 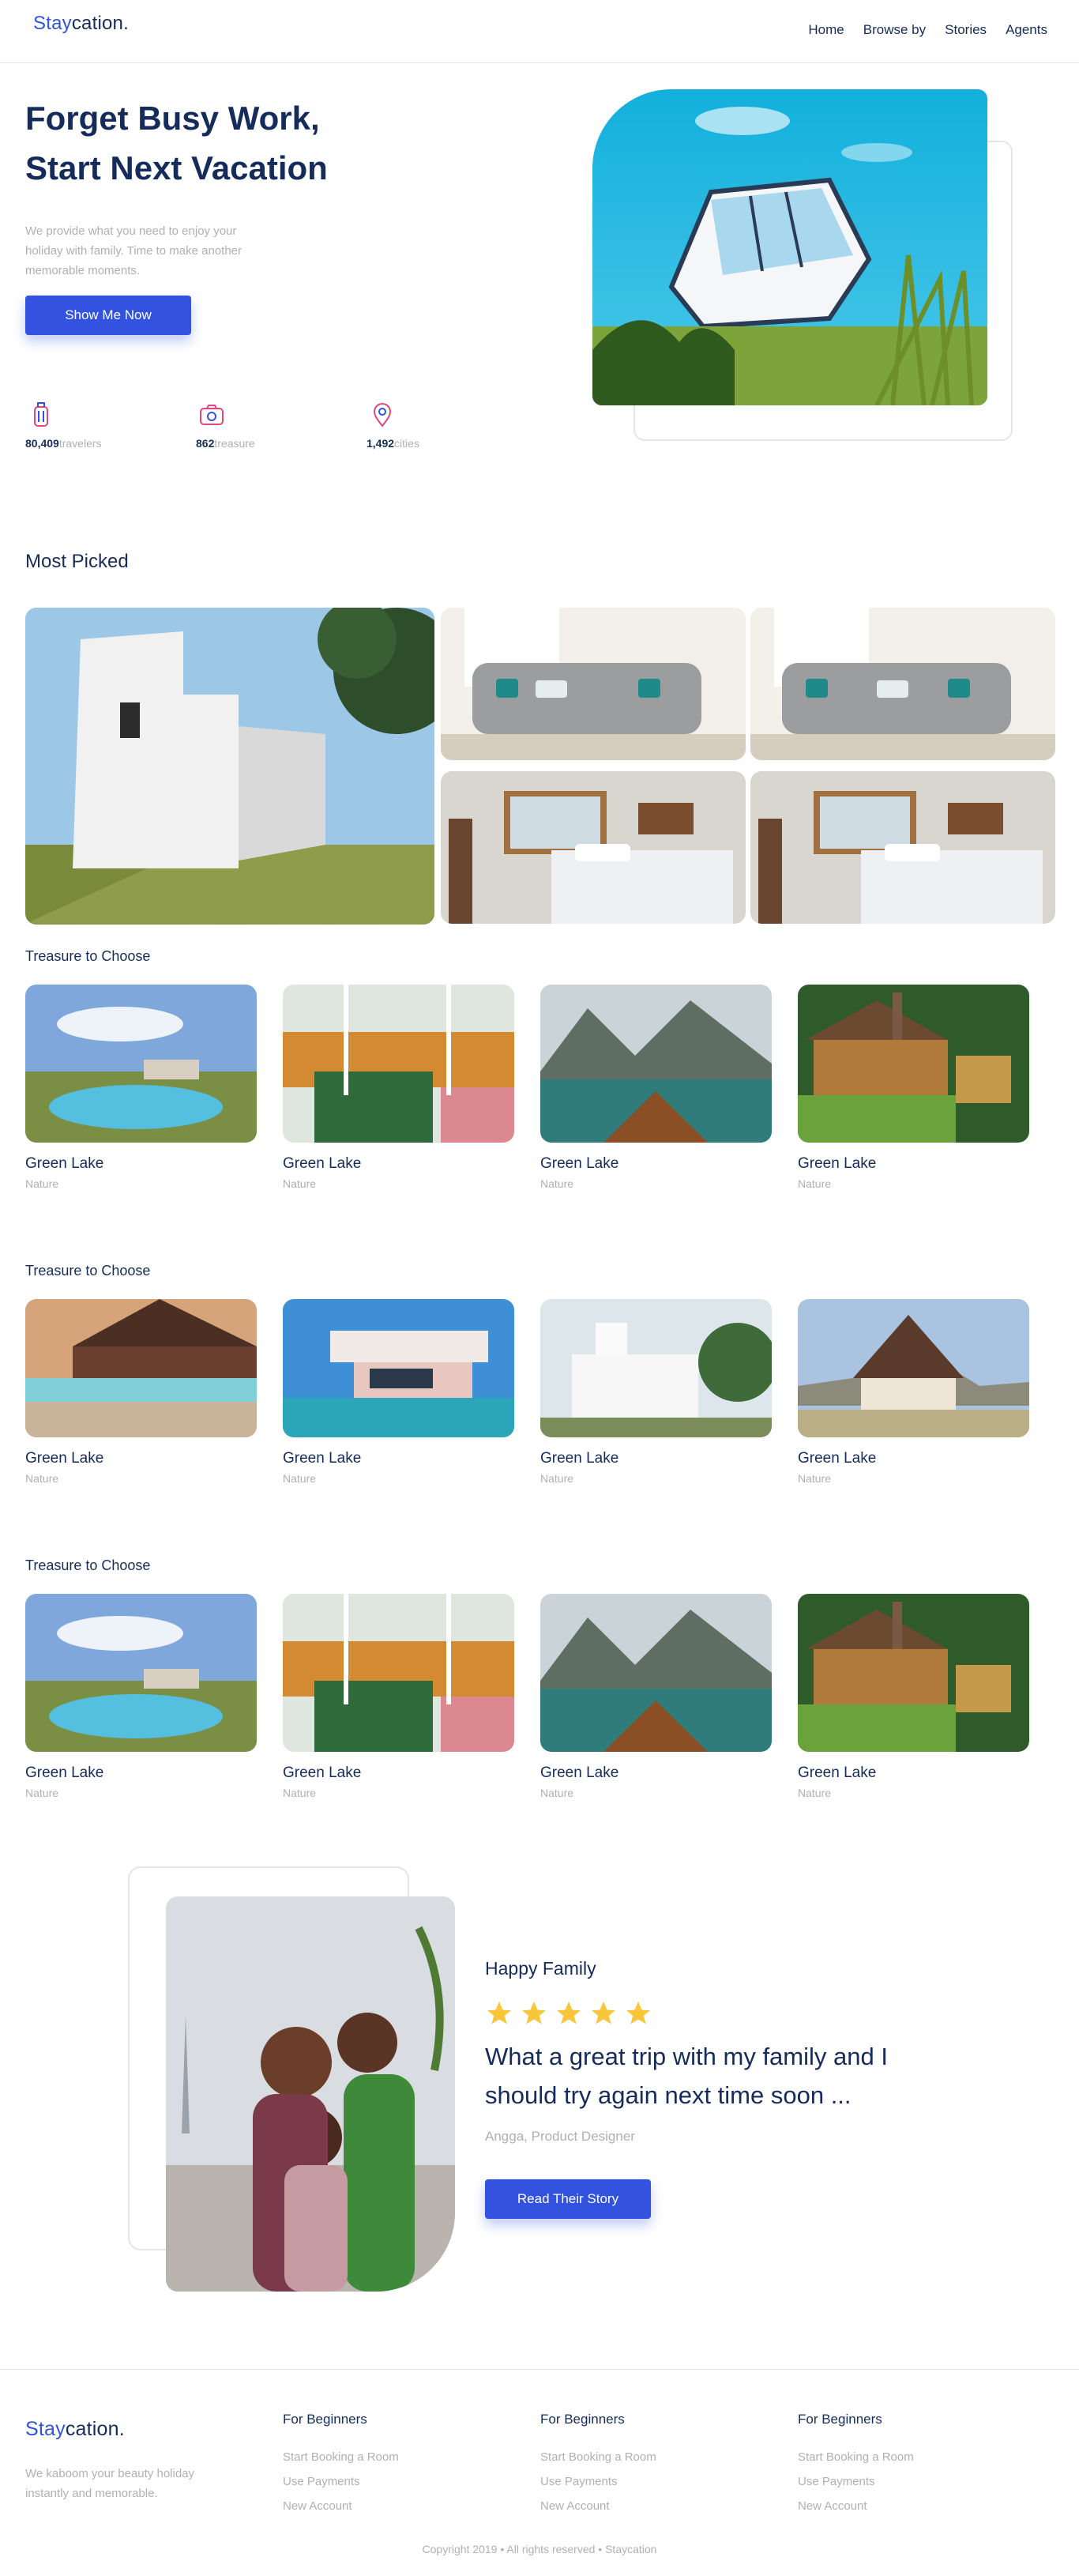 What do you see at coordinates (540, 1968) in the screenshot?
I see `testimonial-title: Happy Family` at bounding box center [540, 1968].